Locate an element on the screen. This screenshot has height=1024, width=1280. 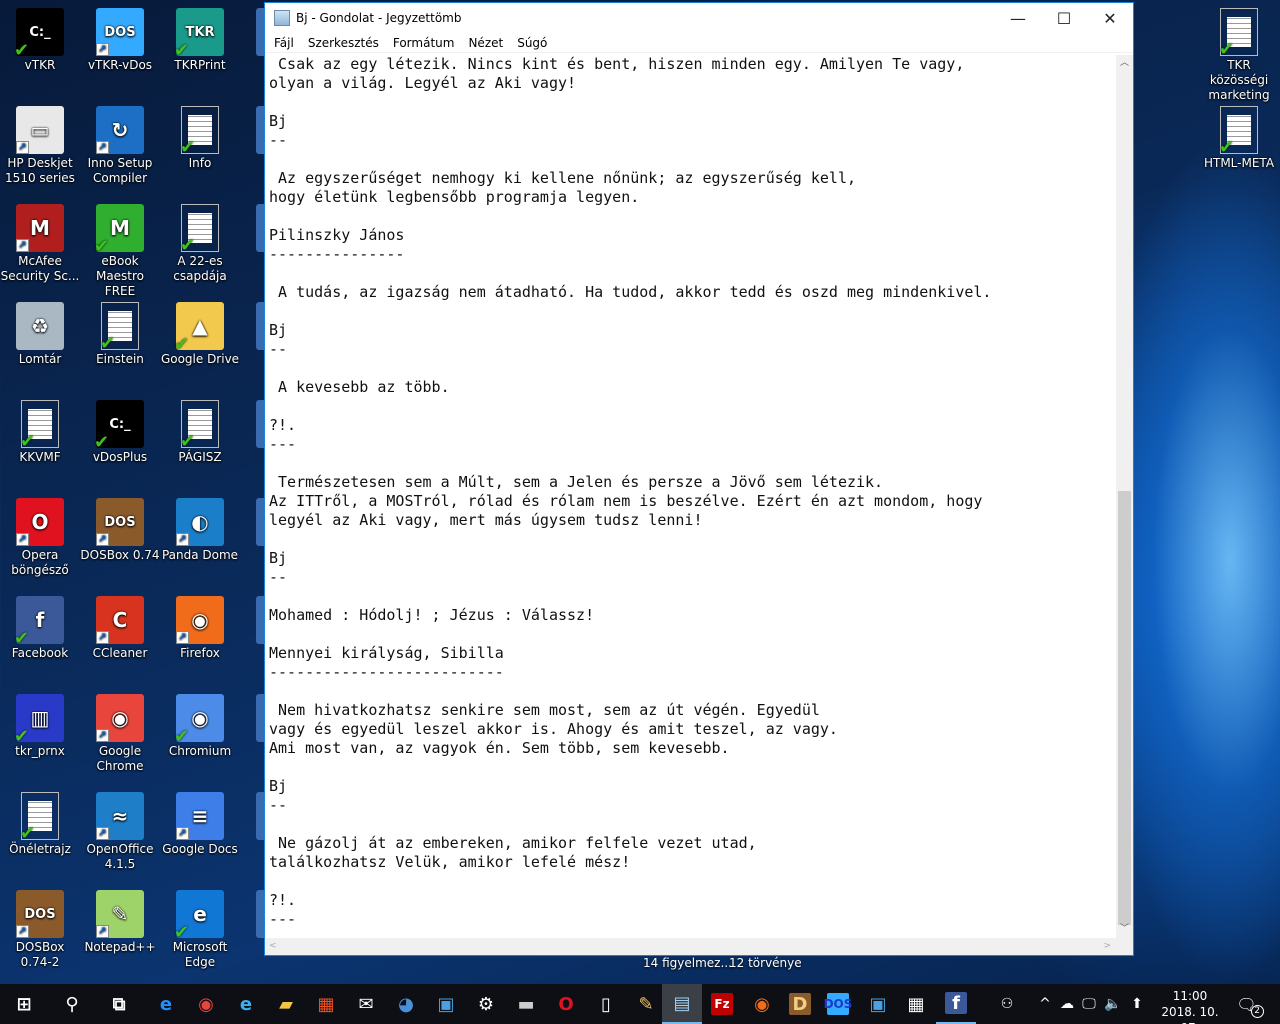
desktop-icon: C:_ ✔ vDosPlus is located at coordinates (120, 432).